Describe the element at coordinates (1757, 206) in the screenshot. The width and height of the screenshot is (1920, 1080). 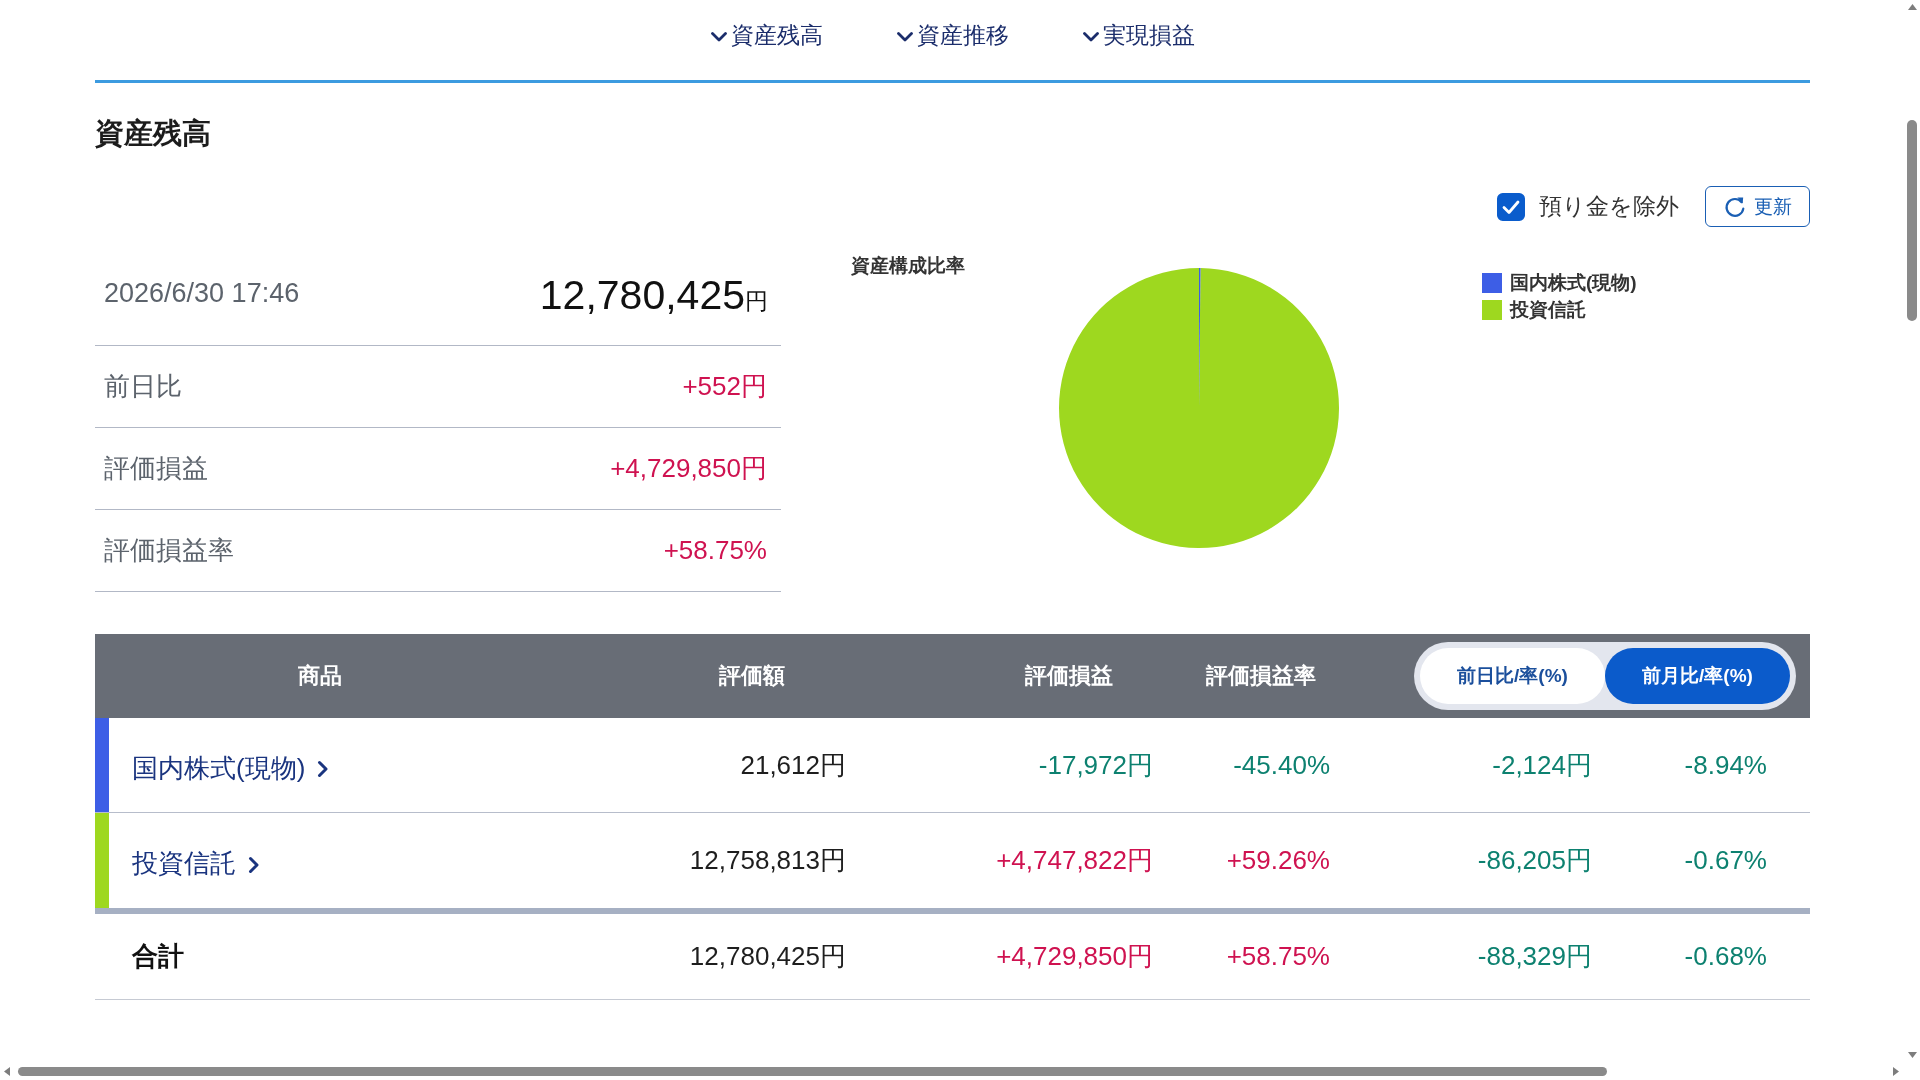
I see `refresh-button: 更新` at that location.